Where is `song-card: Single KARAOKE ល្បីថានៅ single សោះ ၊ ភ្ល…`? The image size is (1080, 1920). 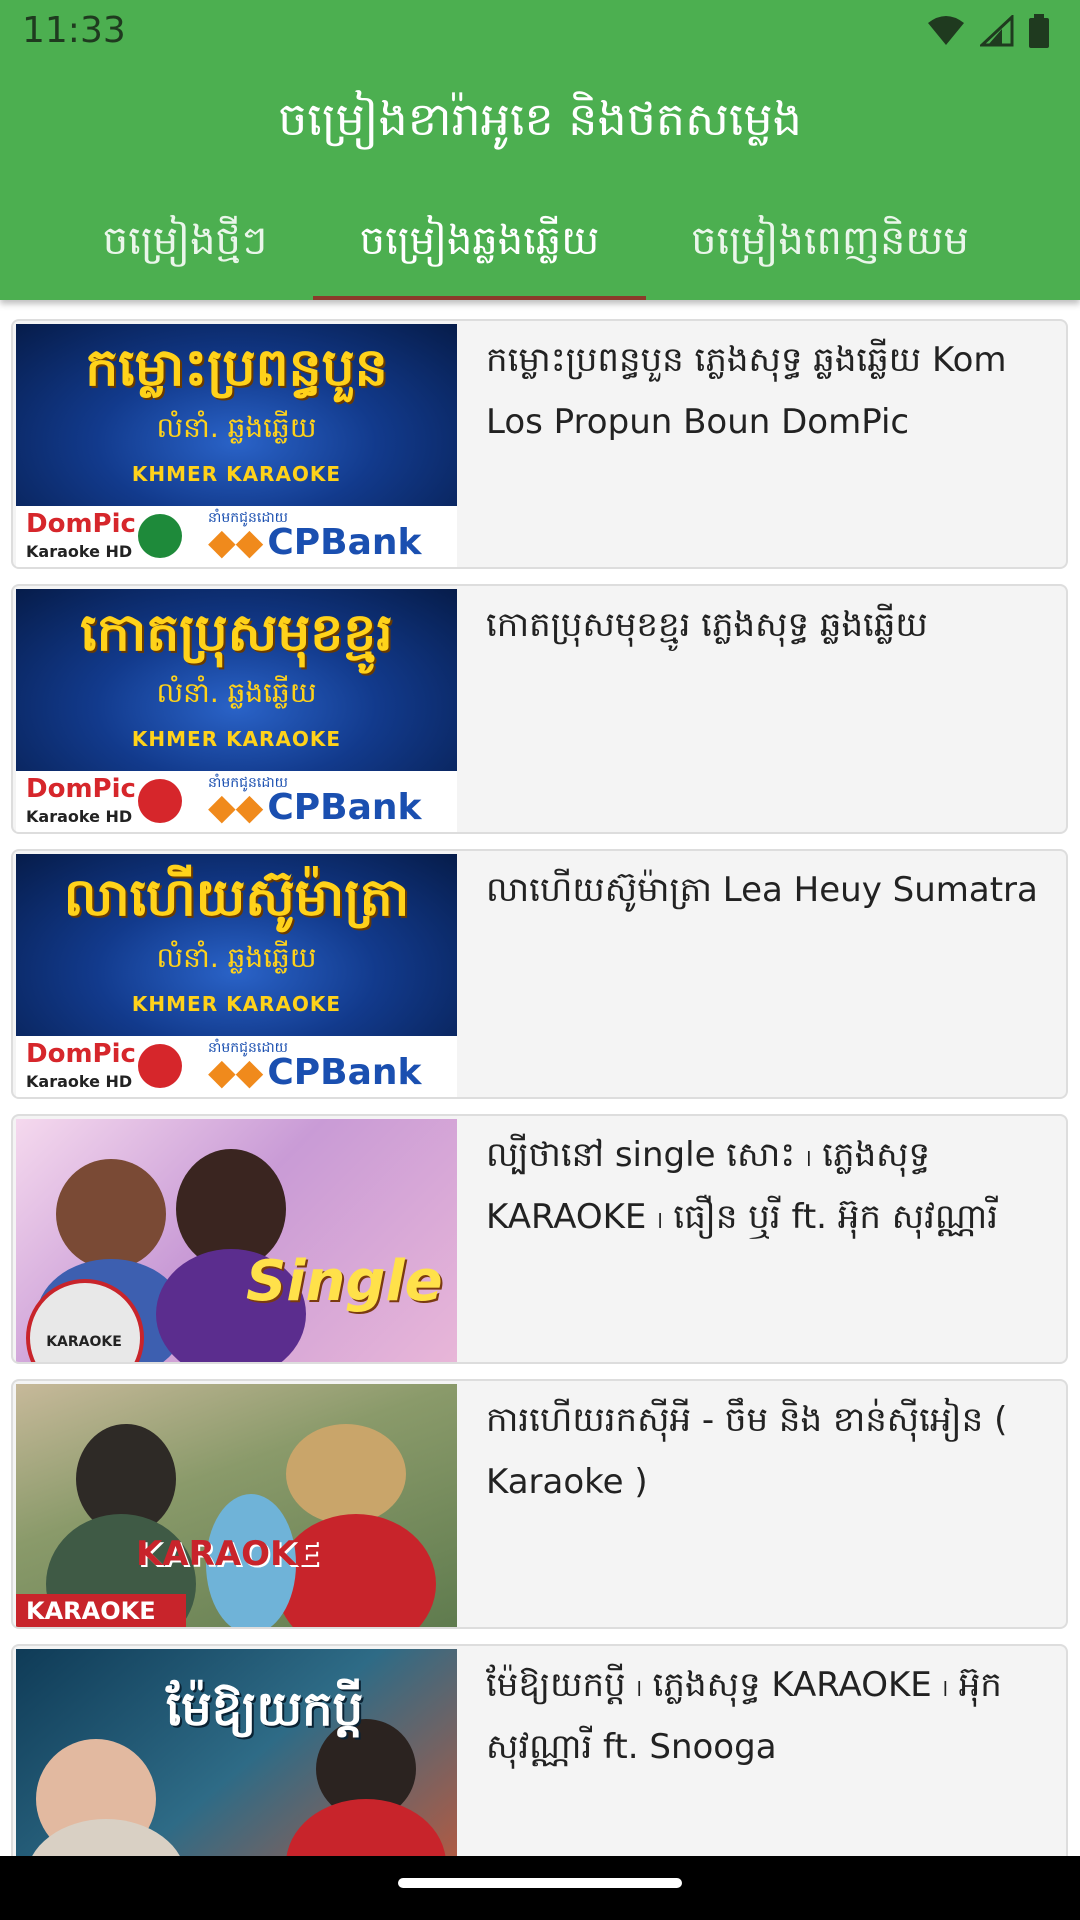
song-card: Single KARAOKE ល្បីថានៅ single សោះ ၊ ភ្ល… is located at coordinates (539, 1239).